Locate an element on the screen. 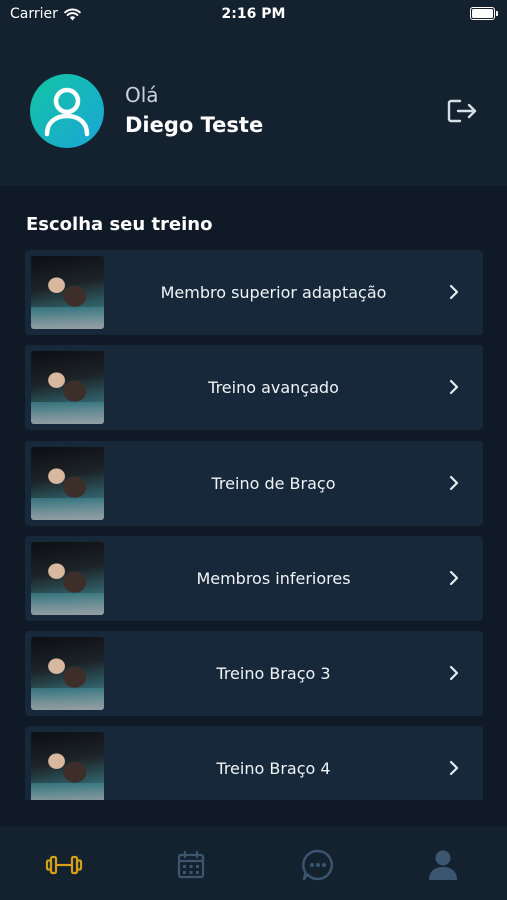 This screenshot has height=900, width=507. workout-card: Treino Braço 3 is located at coordinates (254, 674).